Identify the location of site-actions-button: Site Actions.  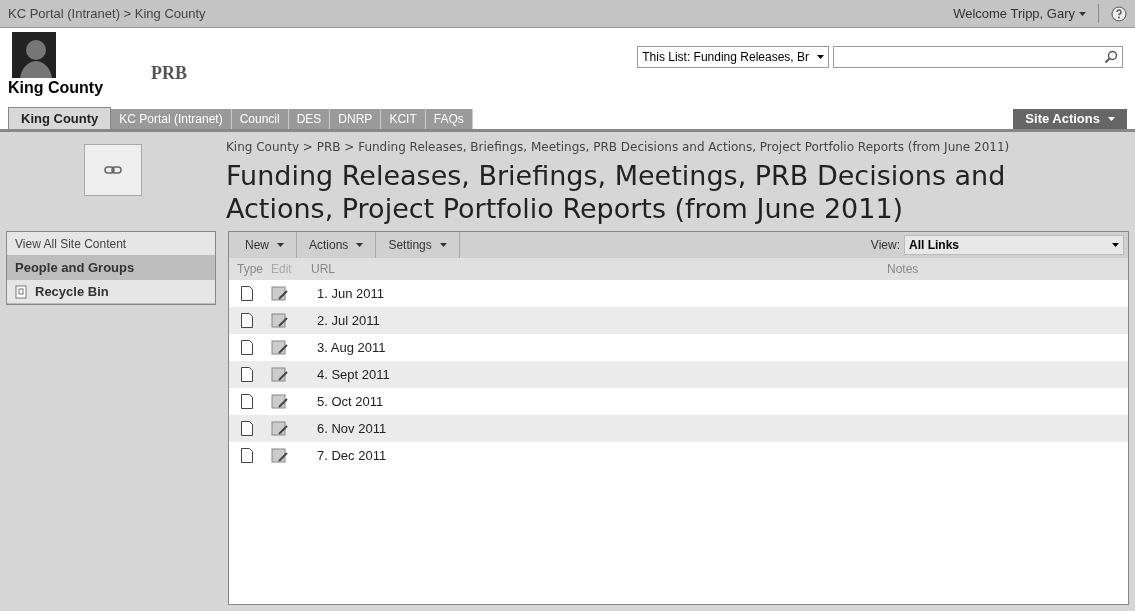
(1070, 119).